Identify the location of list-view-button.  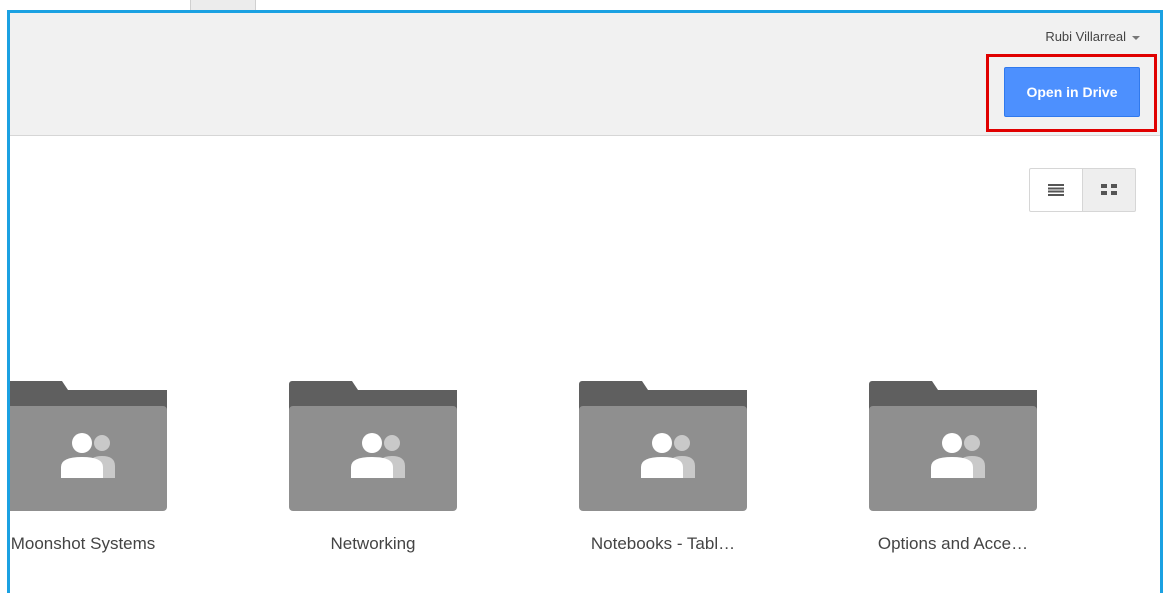
(1056, 190).